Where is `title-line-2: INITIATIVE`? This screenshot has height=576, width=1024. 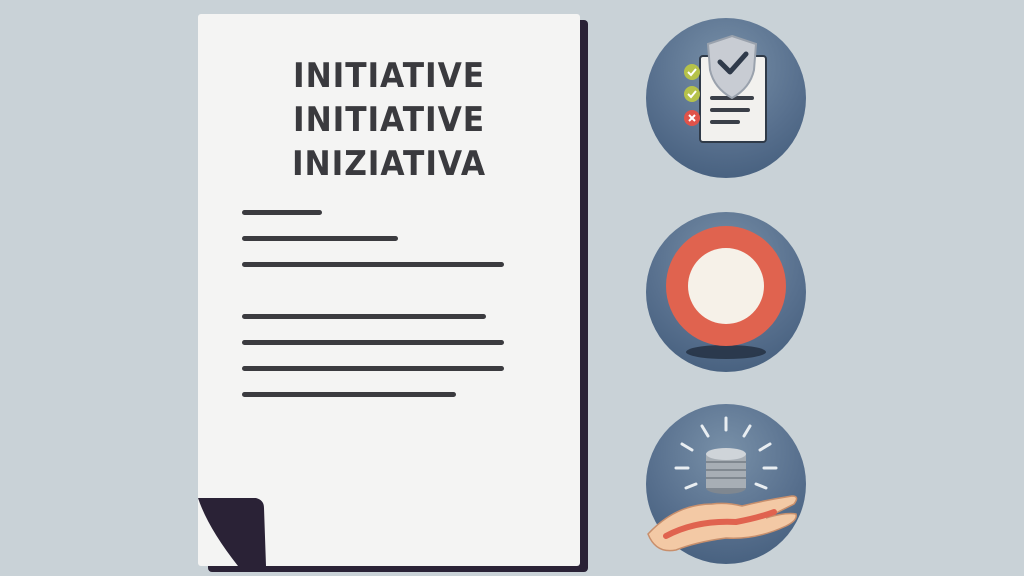
title-line-2: INITIATIVE is located at coordinates (389, 120).